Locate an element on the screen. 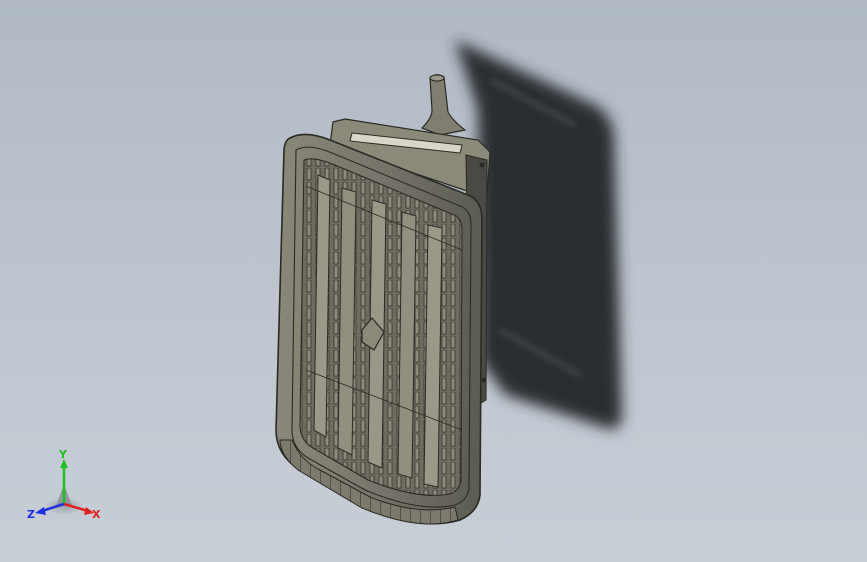  y-axis-label: Y is located at coordinates (63, 454).